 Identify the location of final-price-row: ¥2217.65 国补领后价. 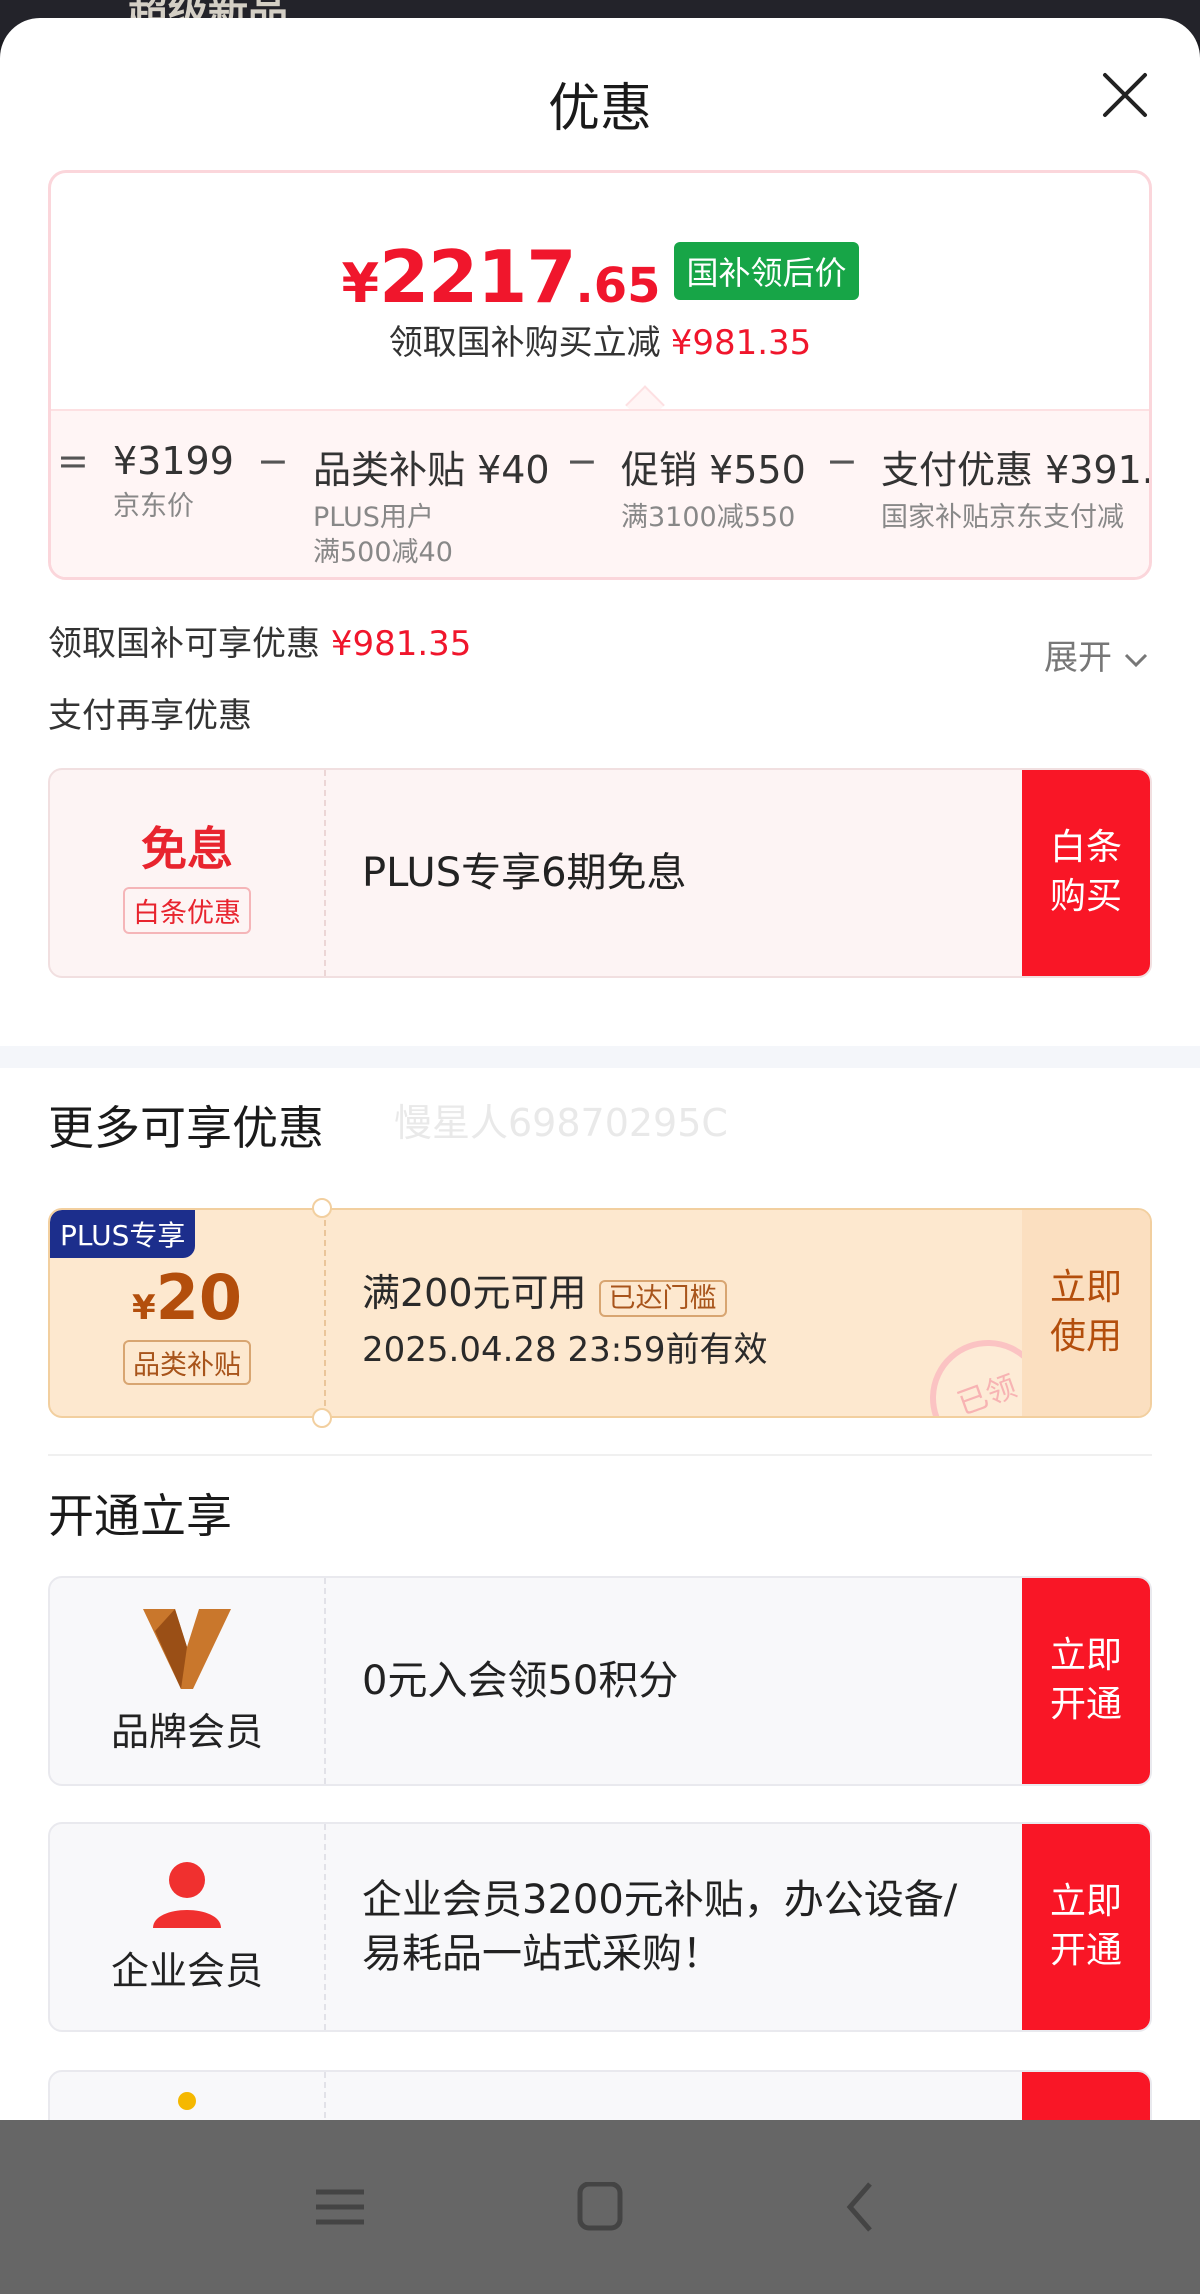
(600, 277).